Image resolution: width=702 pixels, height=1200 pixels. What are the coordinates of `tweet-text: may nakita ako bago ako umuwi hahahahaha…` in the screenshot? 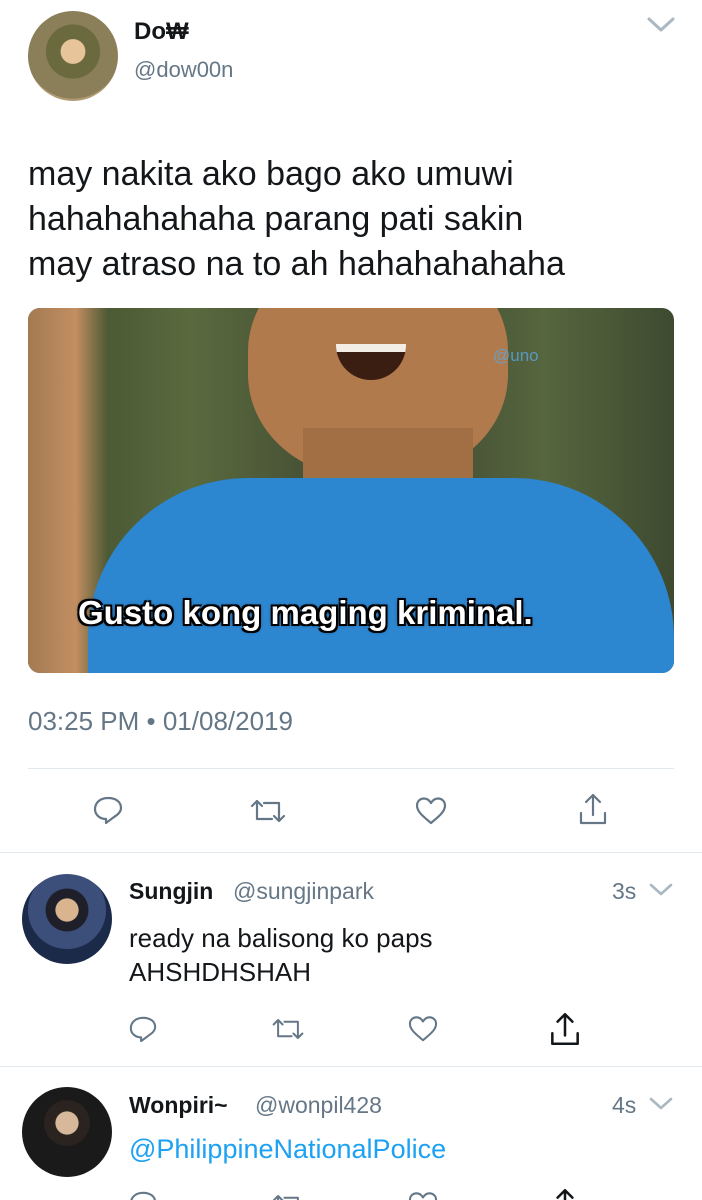 It's located at (296, 219).